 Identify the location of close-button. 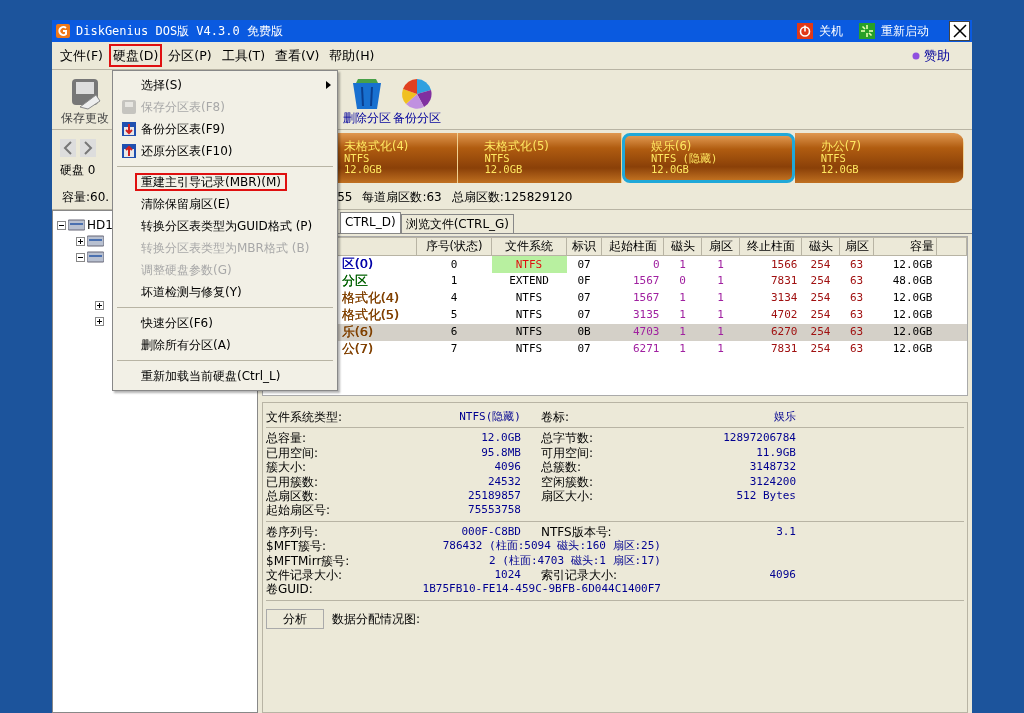
(959, 31).